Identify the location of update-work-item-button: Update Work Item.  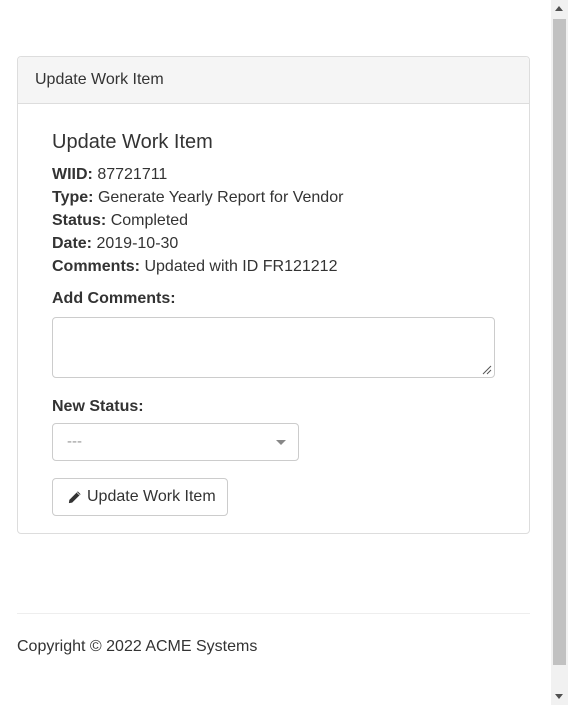
(140, 497).